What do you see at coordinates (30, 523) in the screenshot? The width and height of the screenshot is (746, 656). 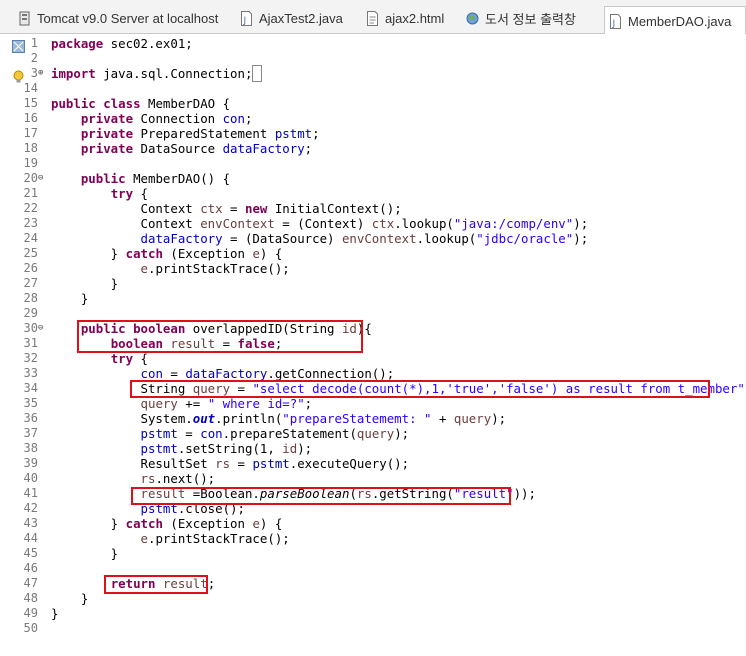 I see `line-number: 43` at bounding box center [30, 523].